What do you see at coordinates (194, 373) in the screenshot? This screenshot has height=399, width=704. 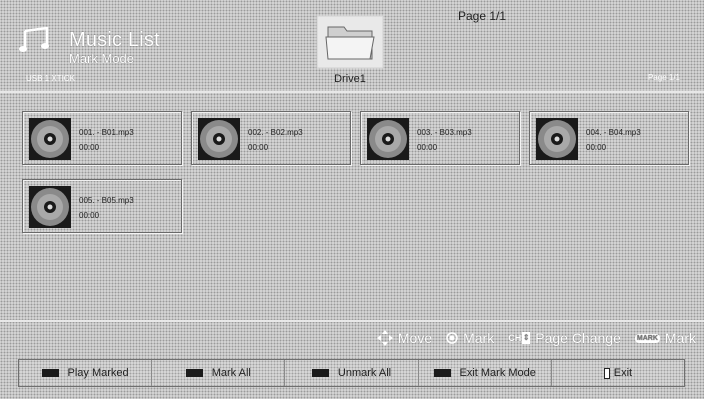 I see `green-key-icon` at bounding box center [194, 373].